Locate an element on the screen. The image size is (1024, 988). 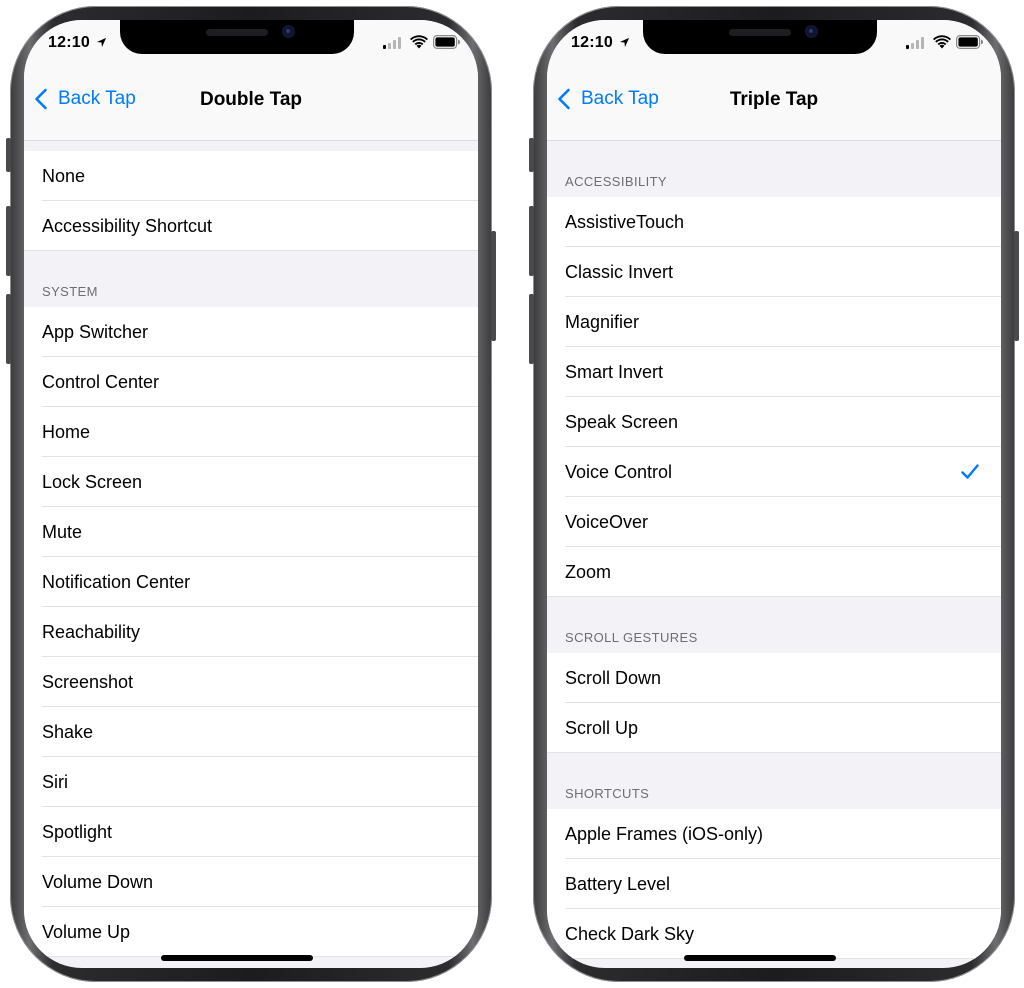
list-item-volume-up: Volume Up is located at coordinates (251, 932).